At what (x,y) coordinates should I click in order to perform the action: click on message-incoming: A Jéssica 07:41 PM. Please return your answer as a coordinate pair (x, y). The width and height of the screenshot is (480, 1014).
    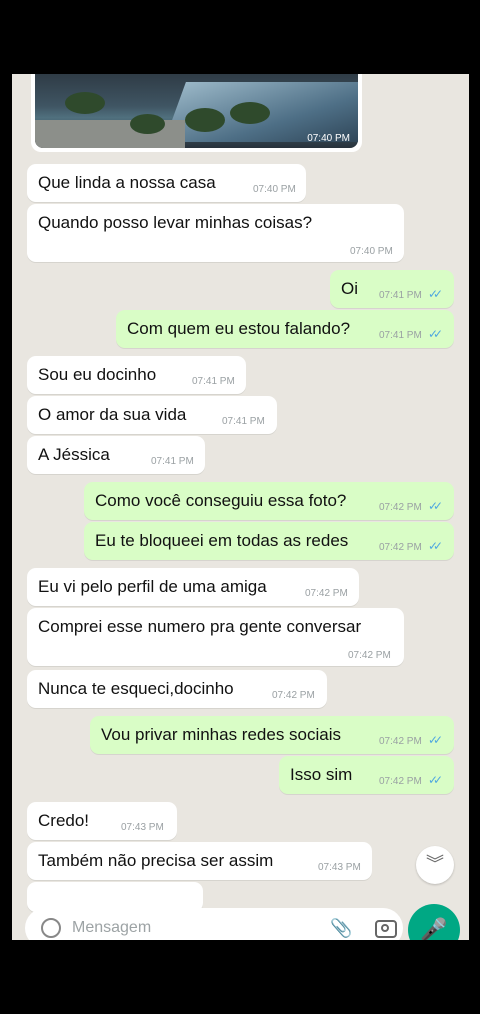
    Looking at the image, I should click on (116, 455).